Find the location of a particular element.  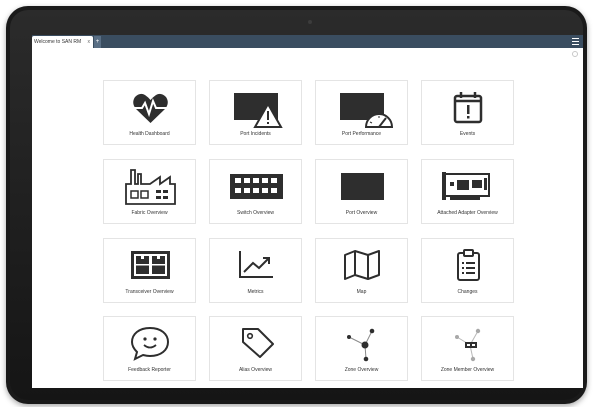

tile-changes: Changes is located at coordinates (467, 270).